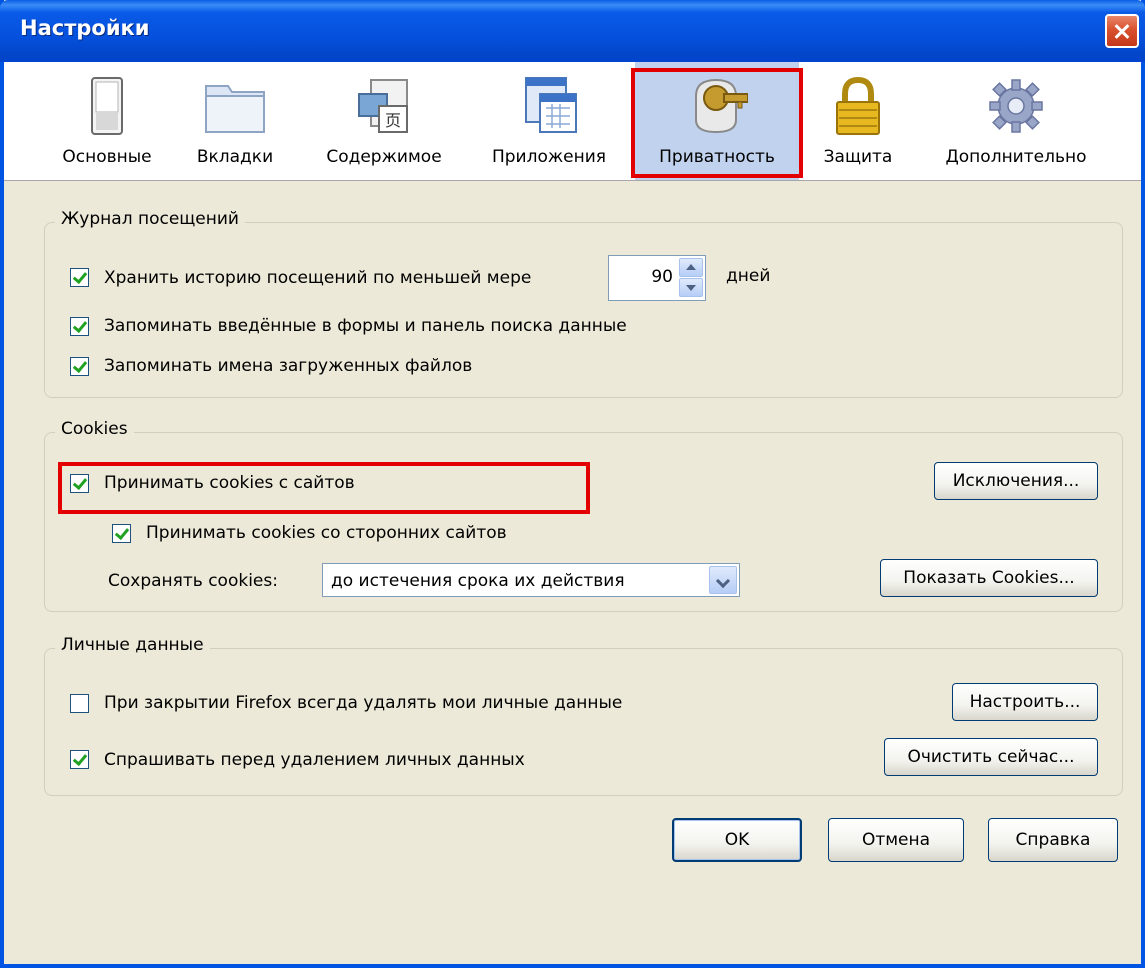  Describe the element at coordinates (326, 533) in the screenshot. I see `third-party-cookies-label: Принимать cookies со сторонних сайтов` at that location.